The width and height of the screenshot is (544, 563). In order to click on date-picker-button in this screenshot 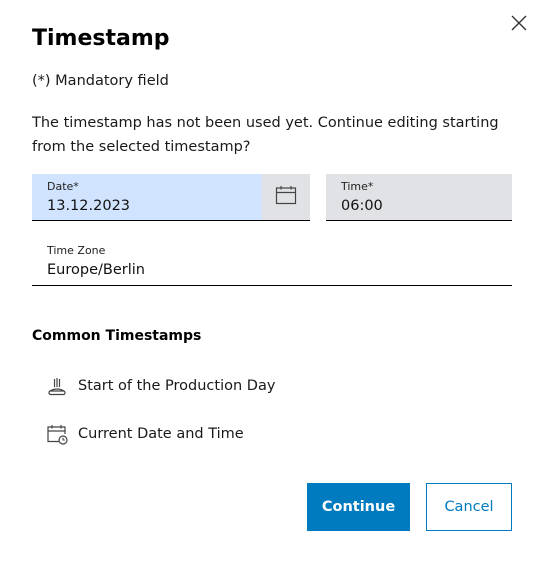, I will do `click(286, 197)`.